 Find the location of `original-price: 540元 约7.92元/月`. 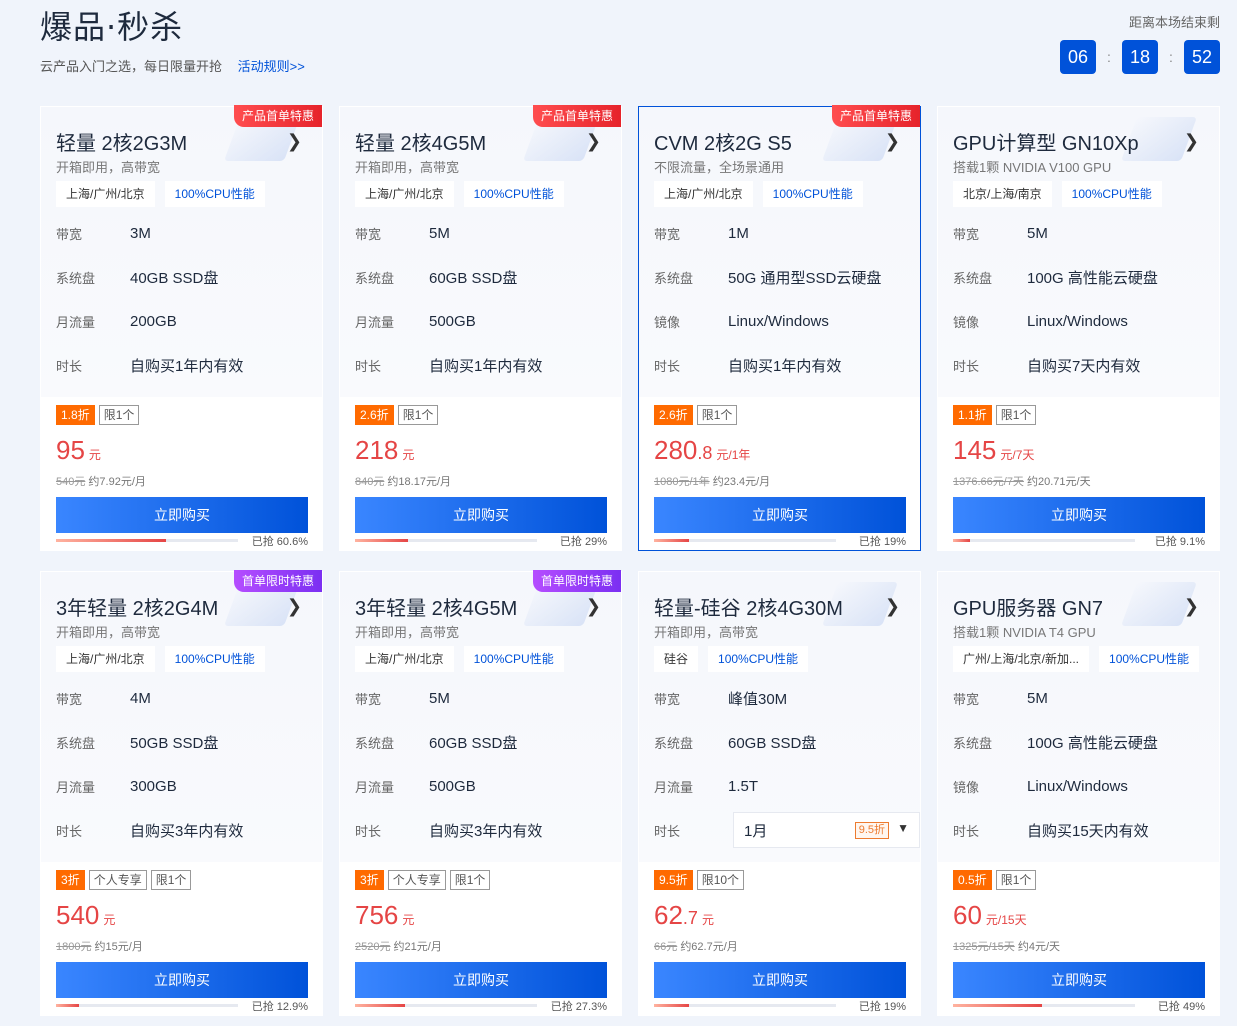

original-price: 540元 约7.92元/月 is located at coordinates (101, 481).